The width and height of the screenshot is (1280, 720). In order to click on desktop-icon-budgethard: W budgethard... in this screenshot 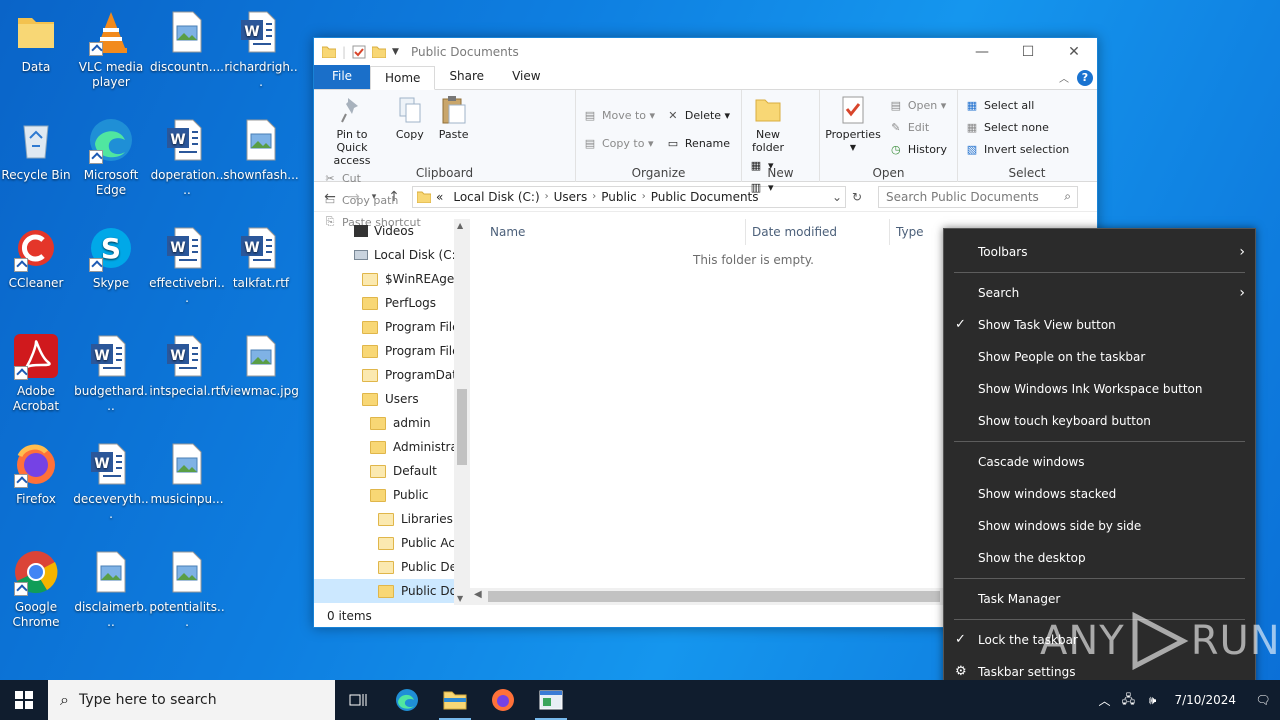, I will do `click(111, 373)`.